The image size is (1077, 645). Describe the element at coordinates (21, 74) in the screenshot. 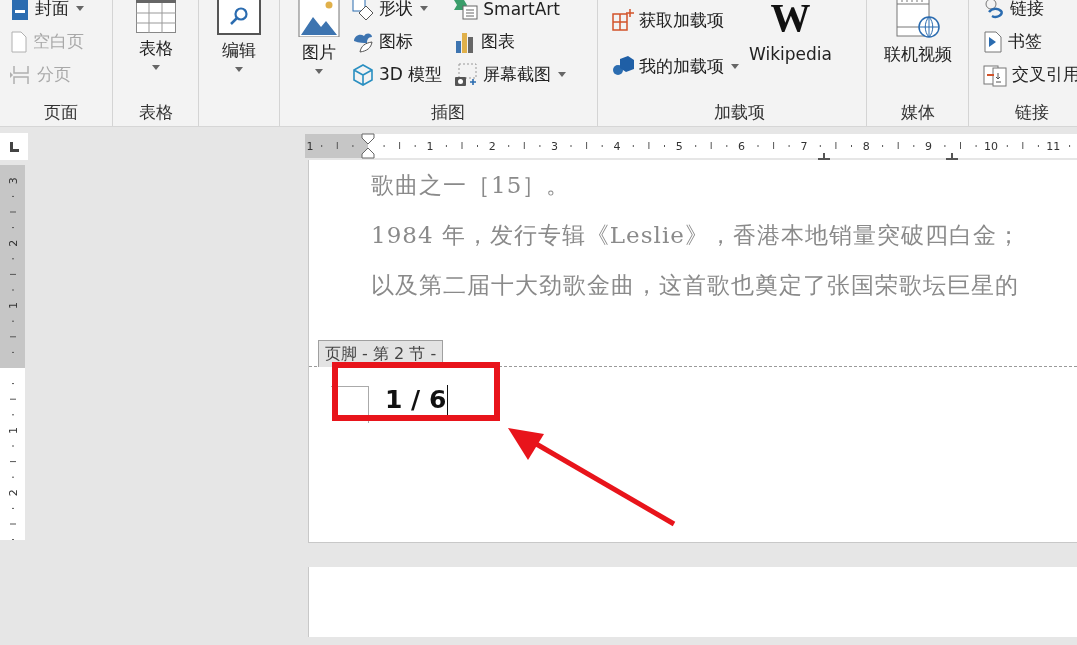

I see `page-break-icon` at that location.